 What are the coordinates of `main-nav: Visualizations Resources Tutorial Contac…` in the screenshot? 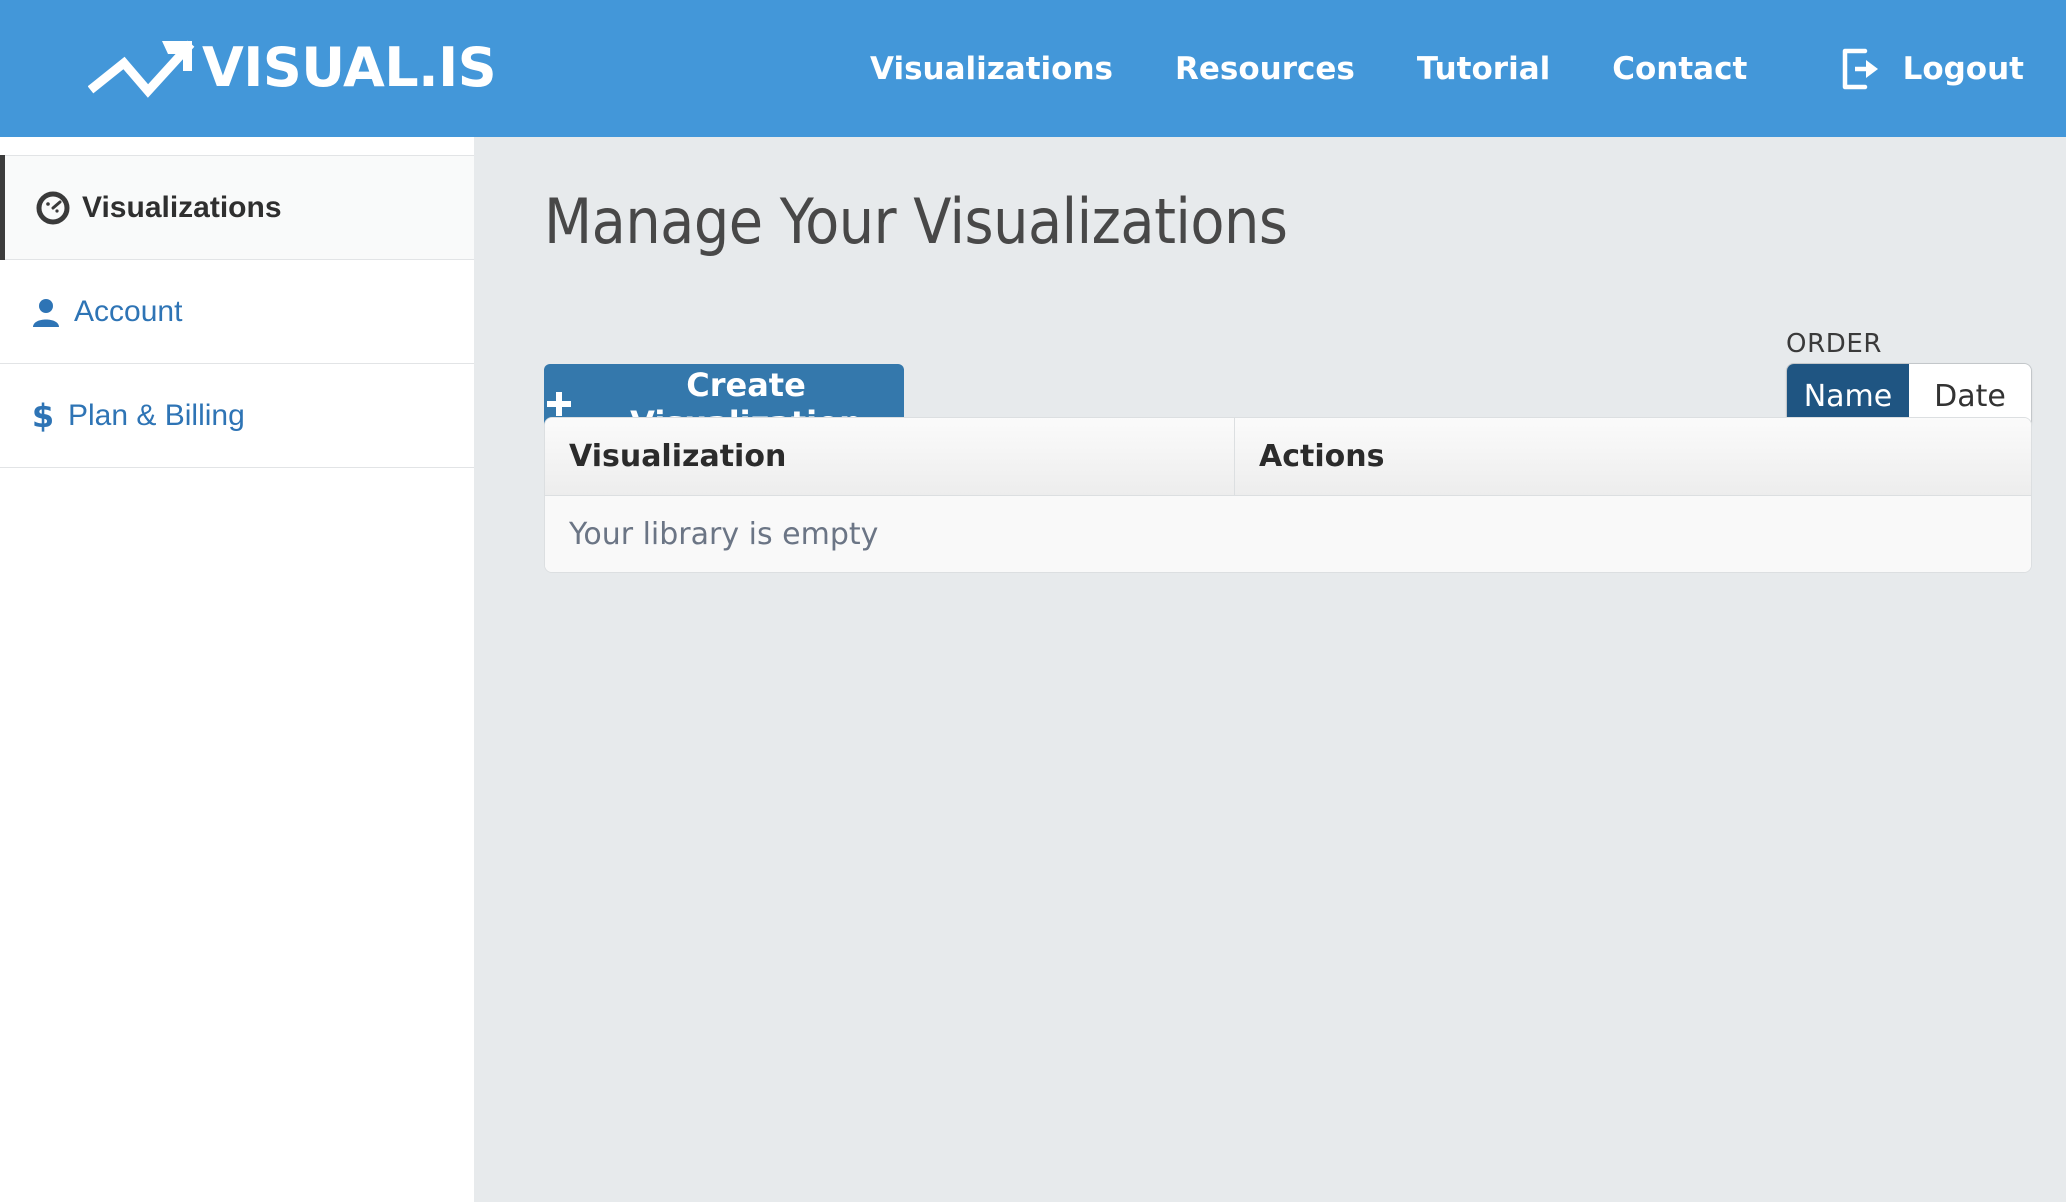 It's located at (1308, 68).